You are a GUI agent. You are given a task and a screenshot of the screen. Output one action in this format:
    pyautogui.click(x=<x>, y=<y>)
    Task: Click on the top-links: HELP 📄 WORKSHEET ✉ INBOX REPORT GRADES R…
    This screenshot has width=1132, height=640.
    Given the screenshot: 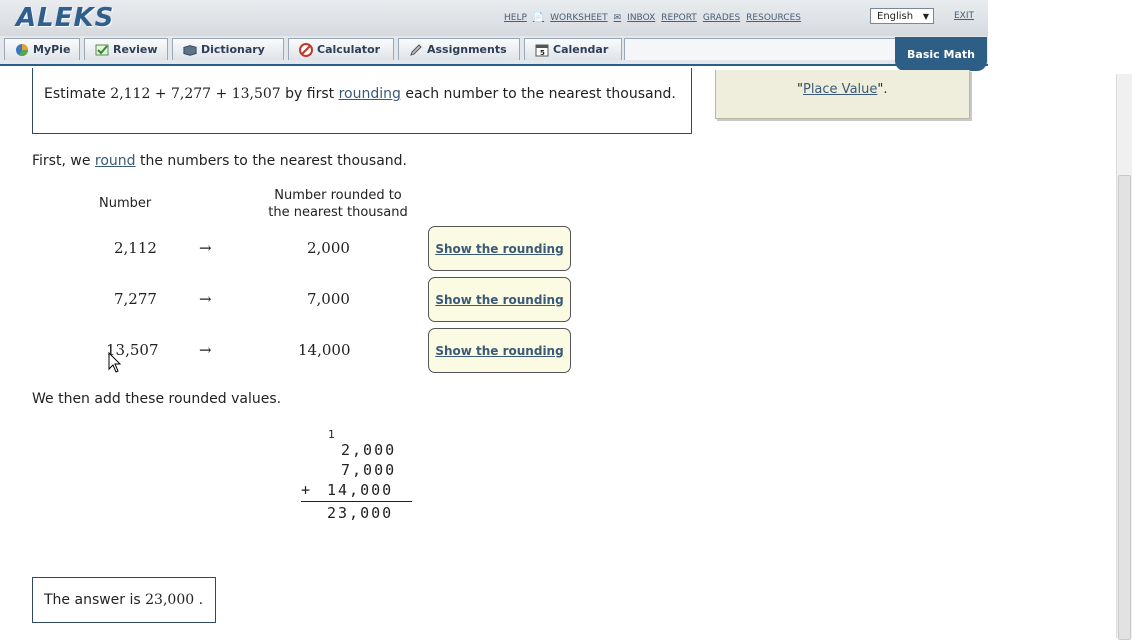 What is the action you would take?
    pyautogui.click(x=652, y=18)
    